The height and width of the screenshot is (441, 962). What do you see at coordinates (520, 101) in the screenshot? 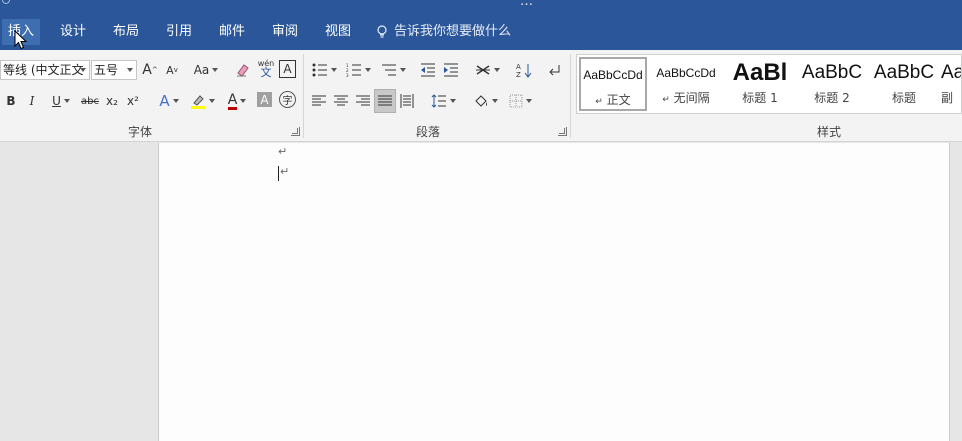
I see `borders-button` at bounding box center [520, 101].